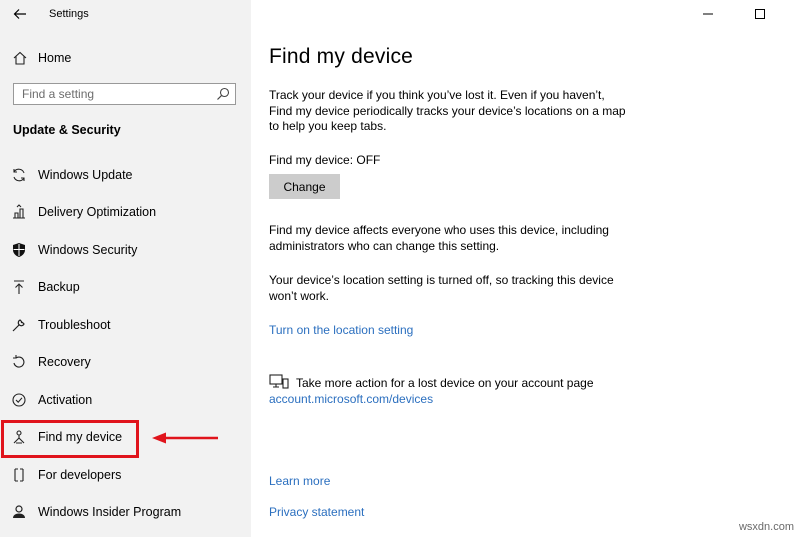 Image resolution: width=800 pixels, height=537 pixels. Describe the element at coordinates (125, 58) in the screenshot. I see `home-nav-item: Home` at that location.